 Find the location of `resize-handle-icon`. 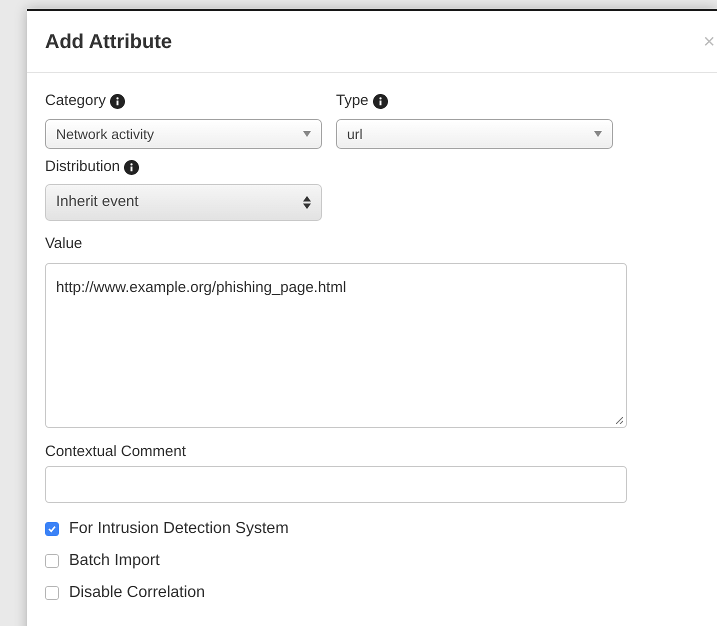

resize-handle-icon is located at coordinates (619, 420).